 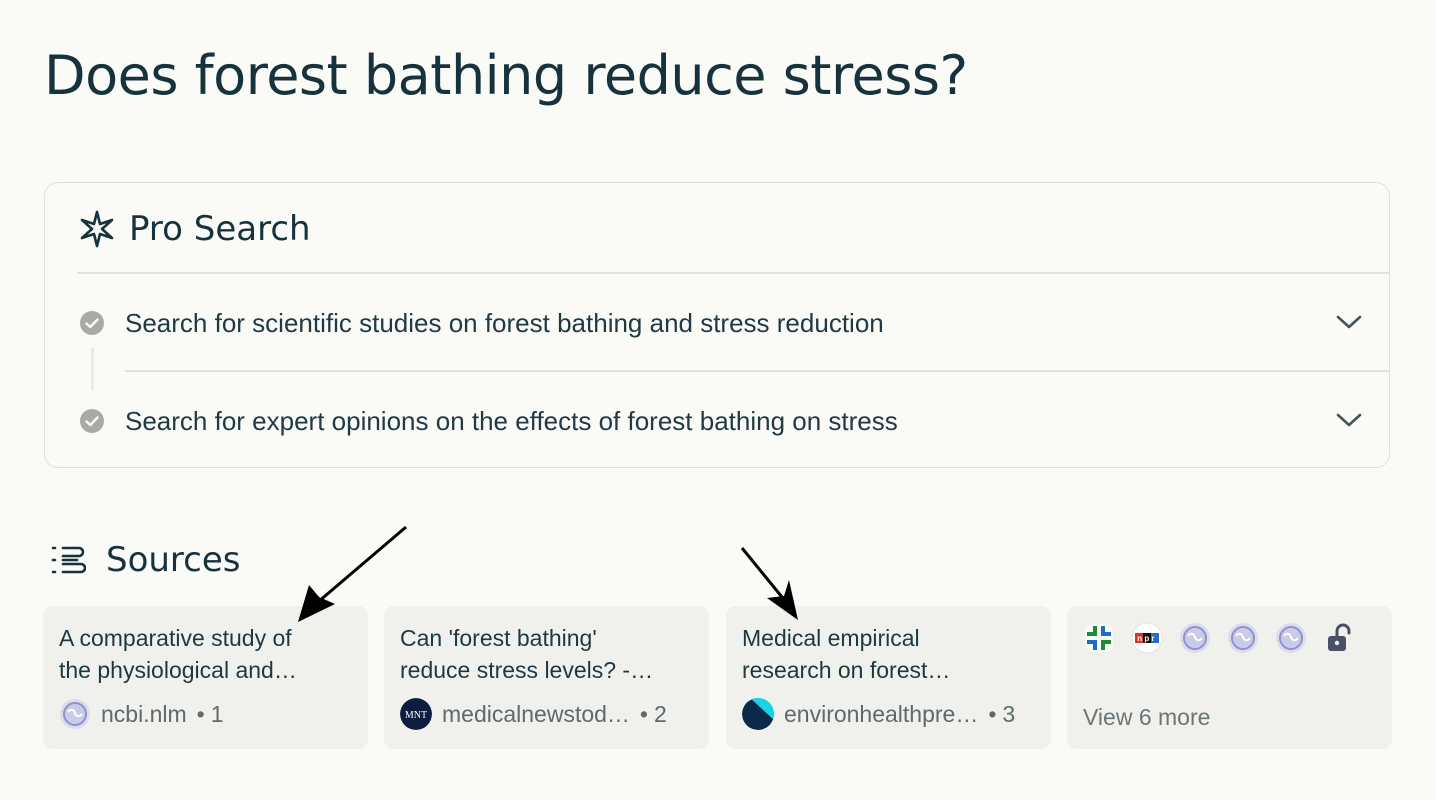 I want to click on sources-header: Sources, so click(x=145, y=560).